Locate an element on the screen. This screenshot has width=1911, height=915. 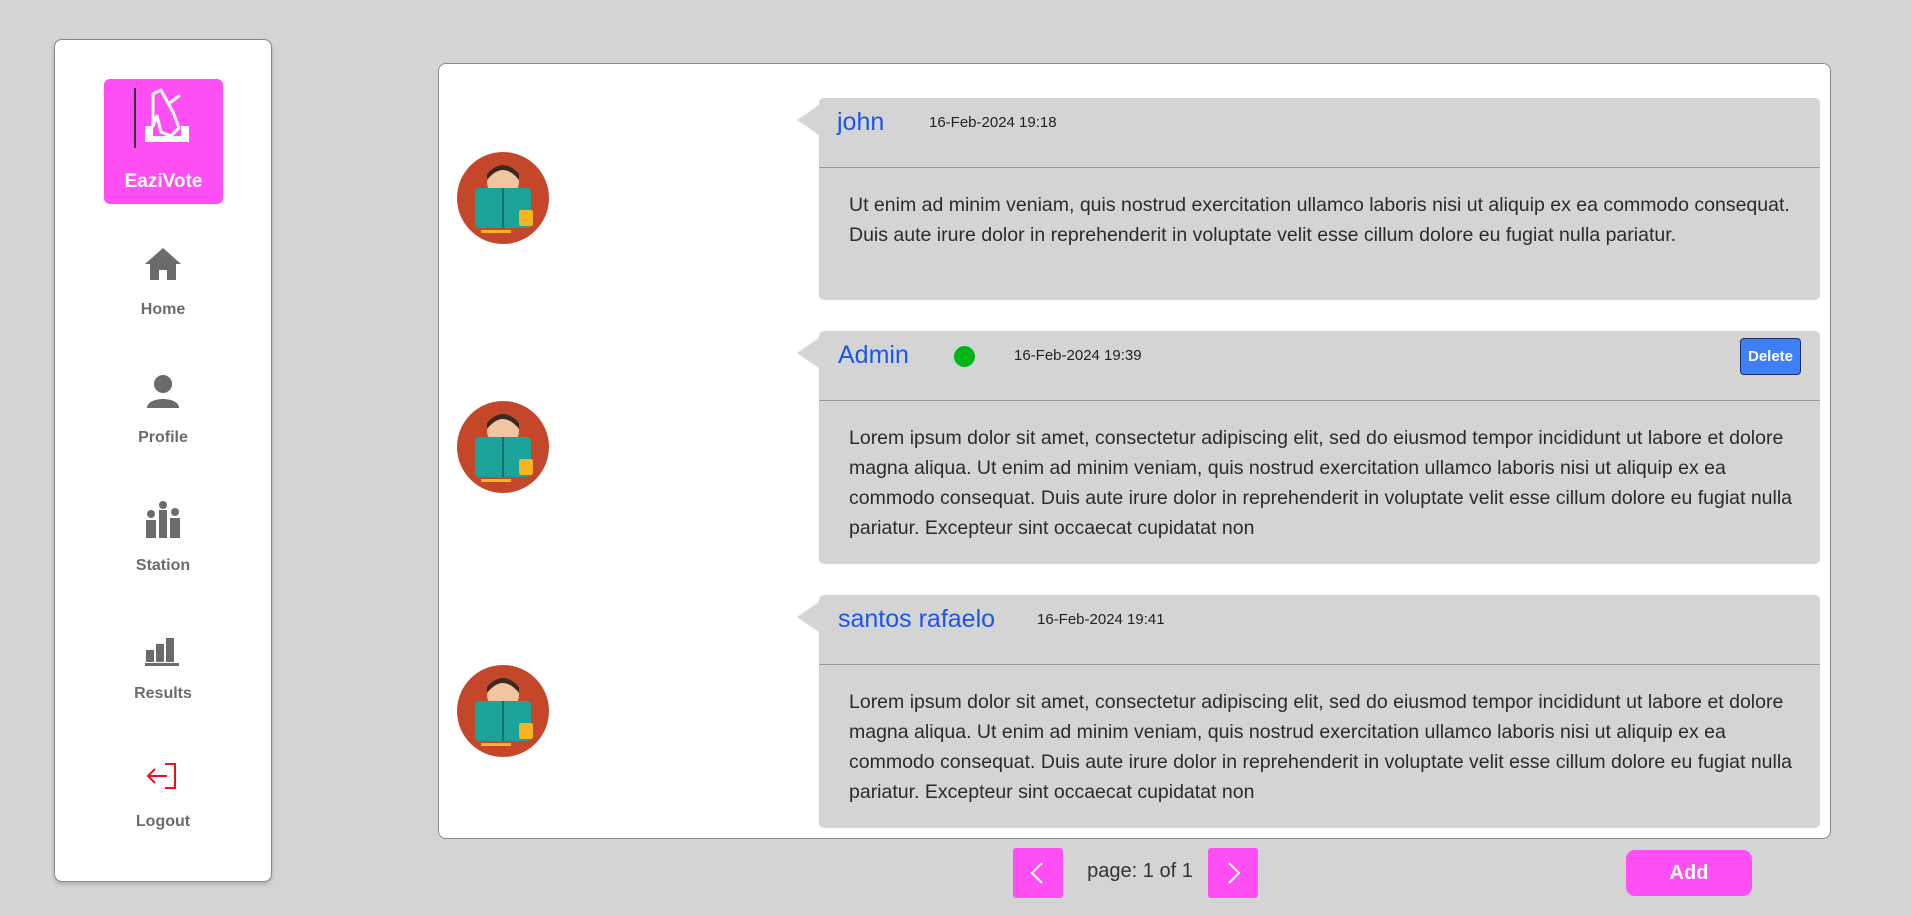
delete-button: Delete is located at coordinates (1770, 356).